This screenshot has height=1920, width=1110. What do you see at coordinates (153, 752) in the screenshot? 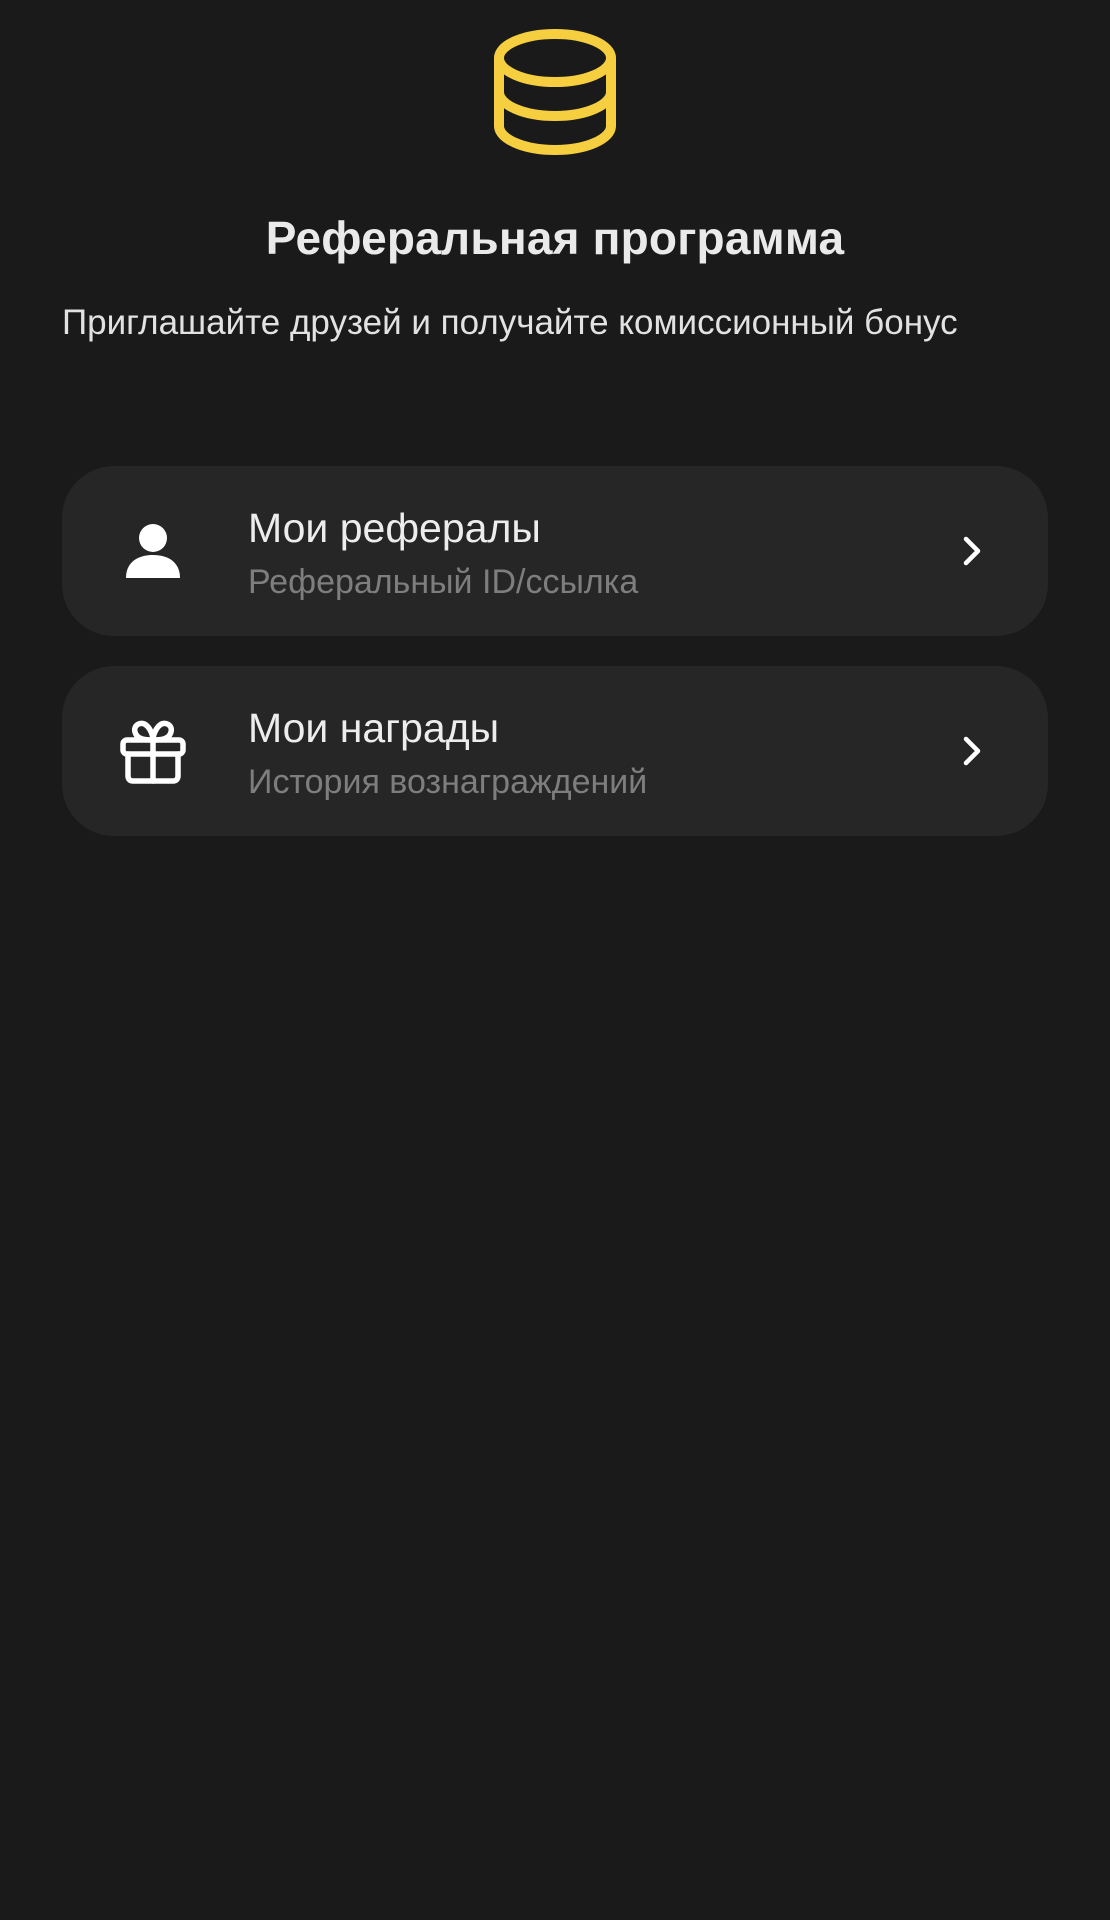
I see `gift-icon` at bounding box center [153, 752].